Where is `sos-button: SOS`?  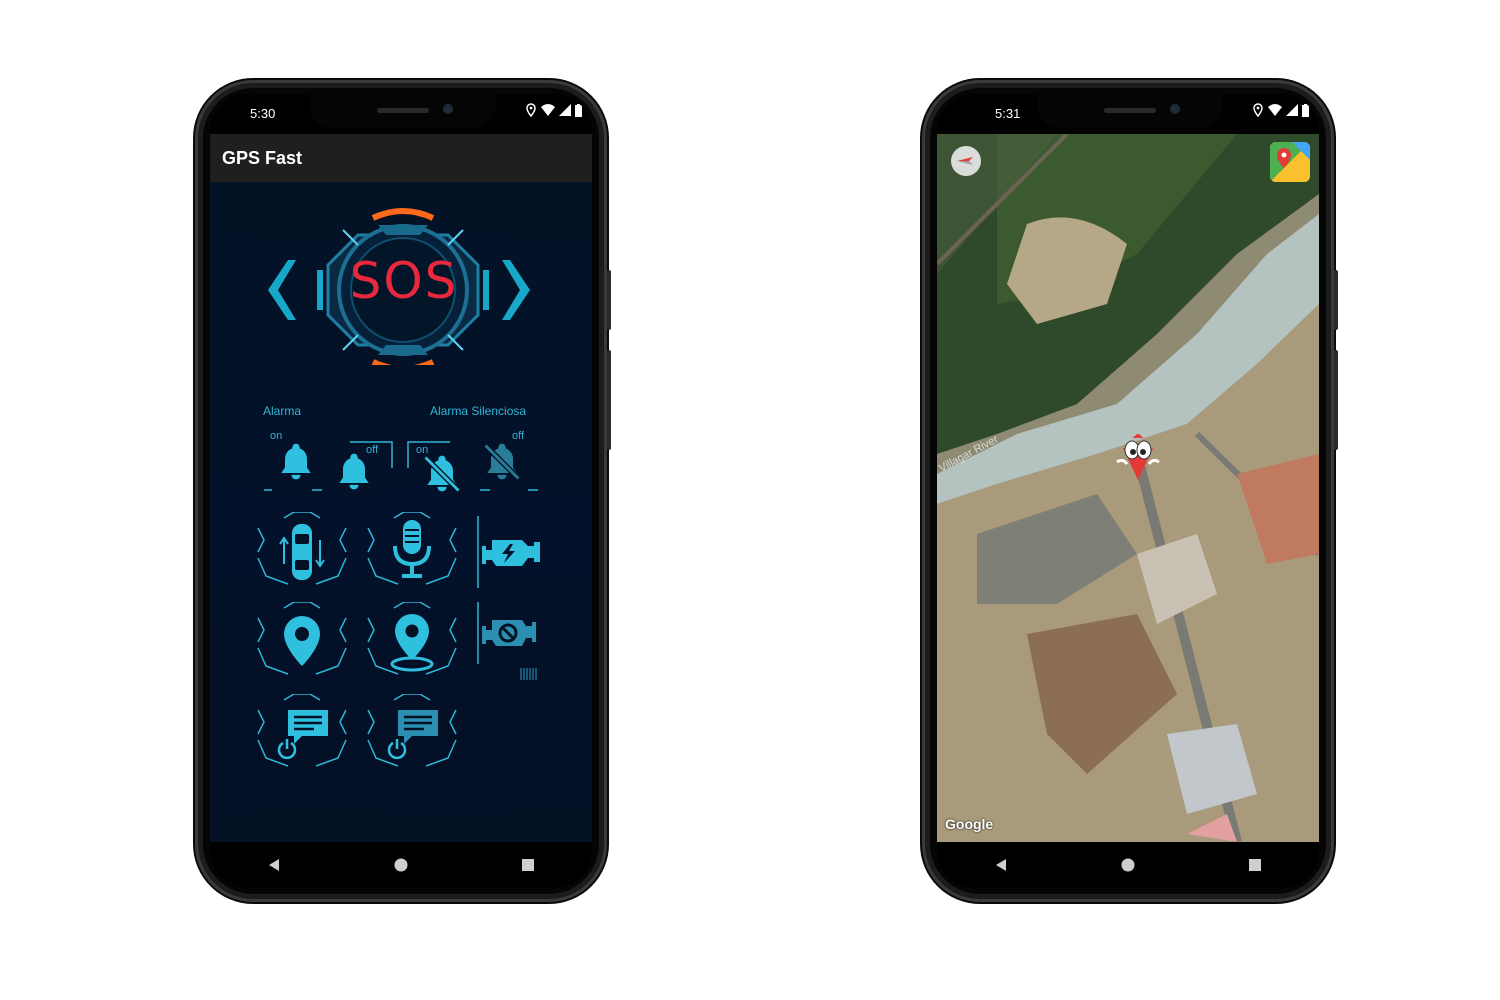 sos-button: SOS is located at coordinates (404, 282).